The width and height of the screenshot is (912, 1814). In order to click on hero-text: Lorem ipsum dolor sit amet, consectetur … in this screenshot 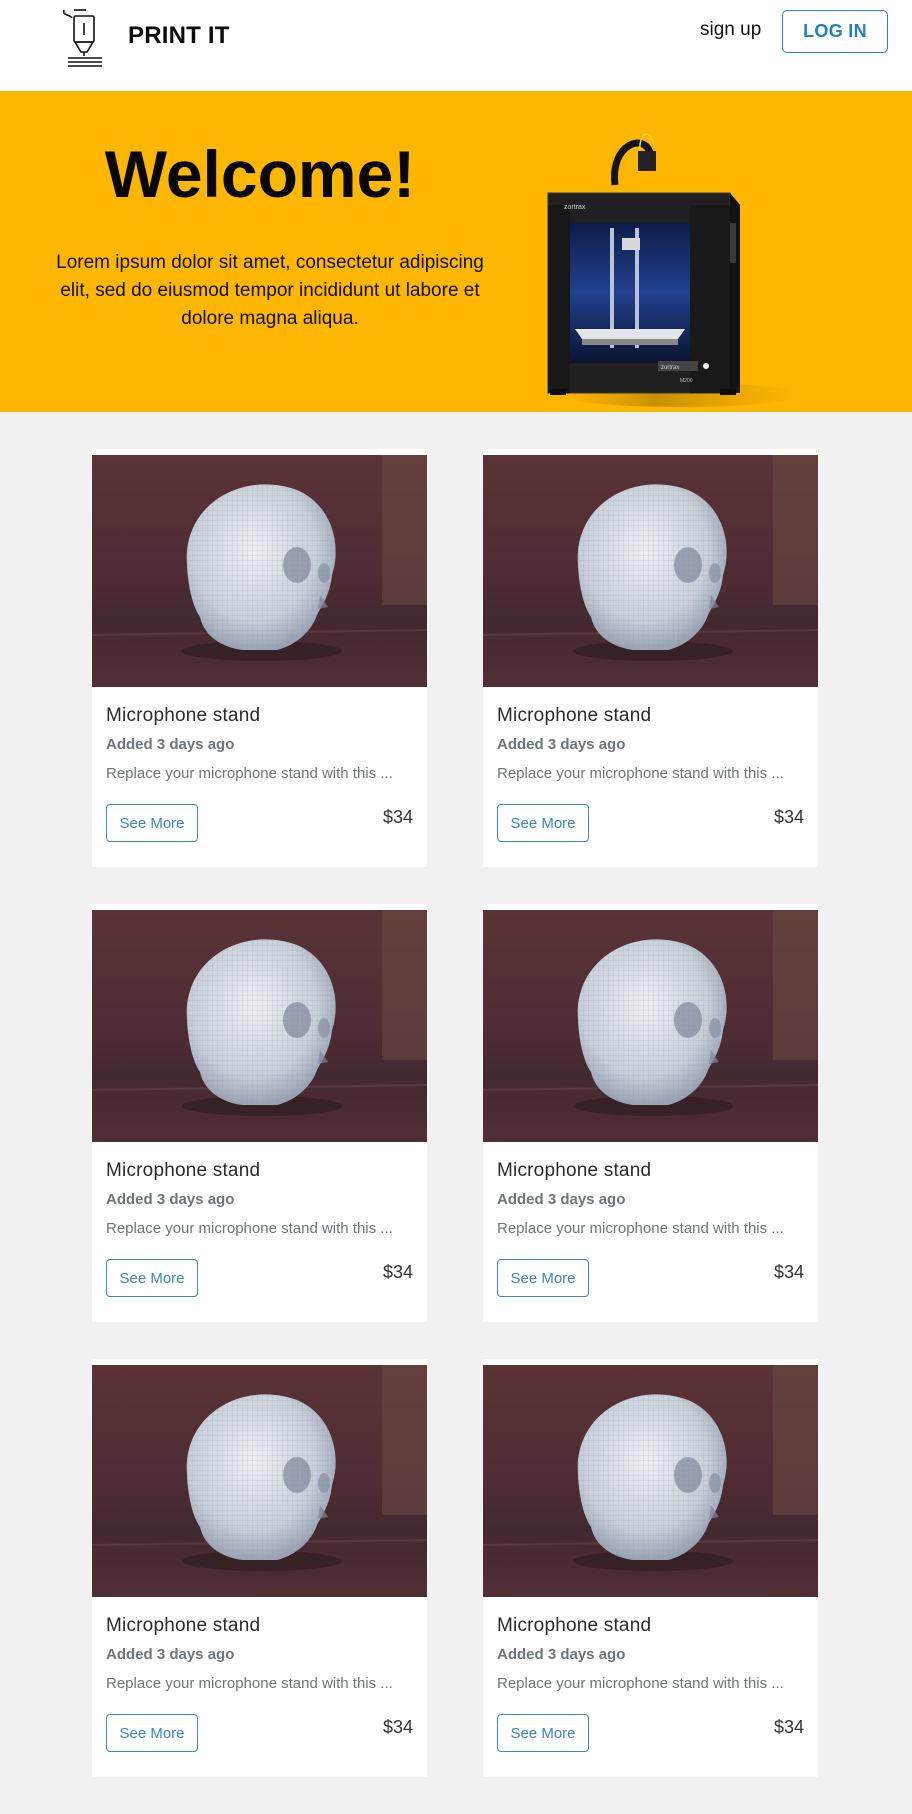, I will do `click(270, 290)`.